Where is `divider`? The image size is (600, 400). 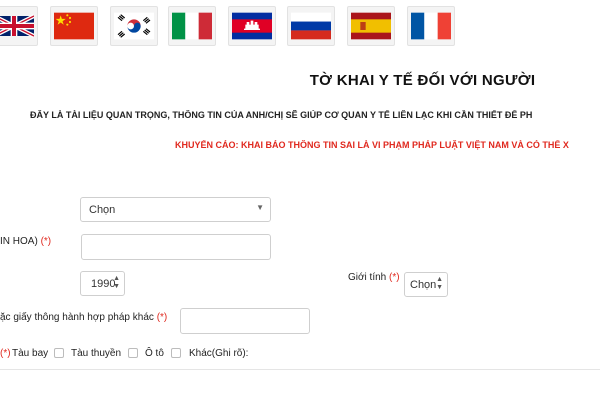 divider is located at coordinates (300, 369).